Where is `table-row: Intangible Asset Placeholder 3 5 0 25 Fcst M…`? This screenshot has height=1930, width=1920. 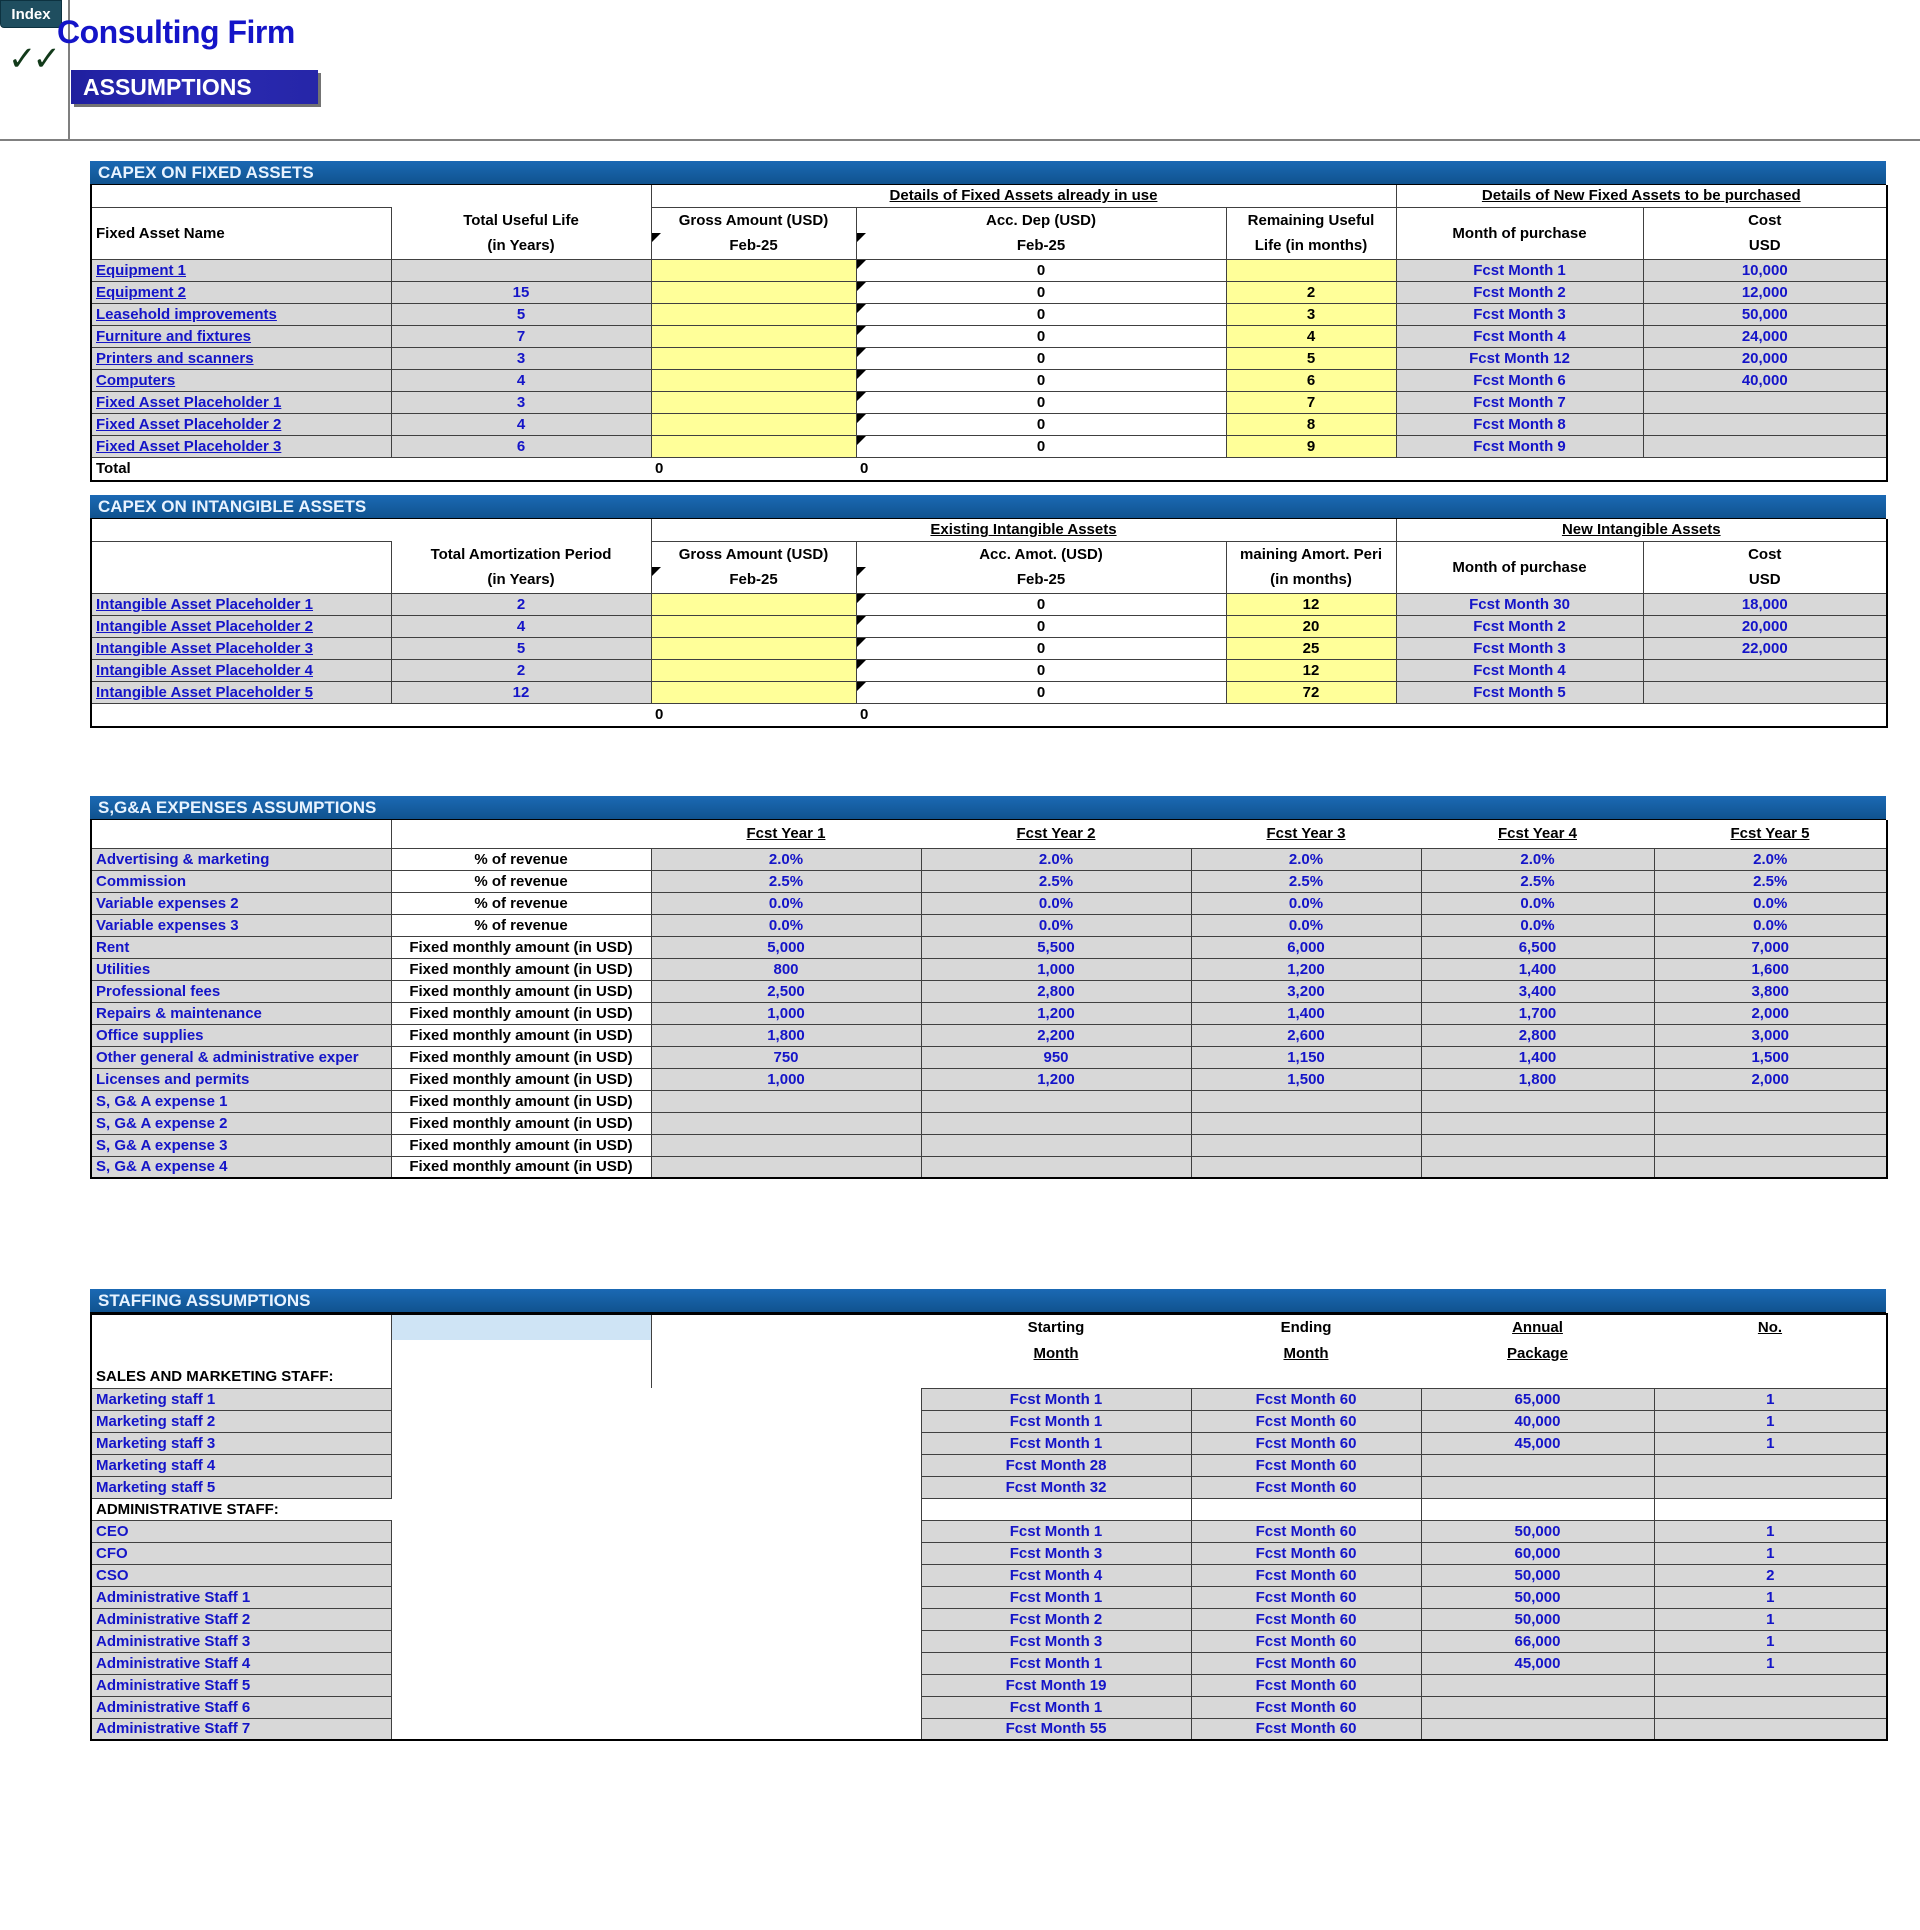
table-row: Intangible Asset Placeholder 3 5 0 25 Fcst M… is located at coordinates (989, 648).